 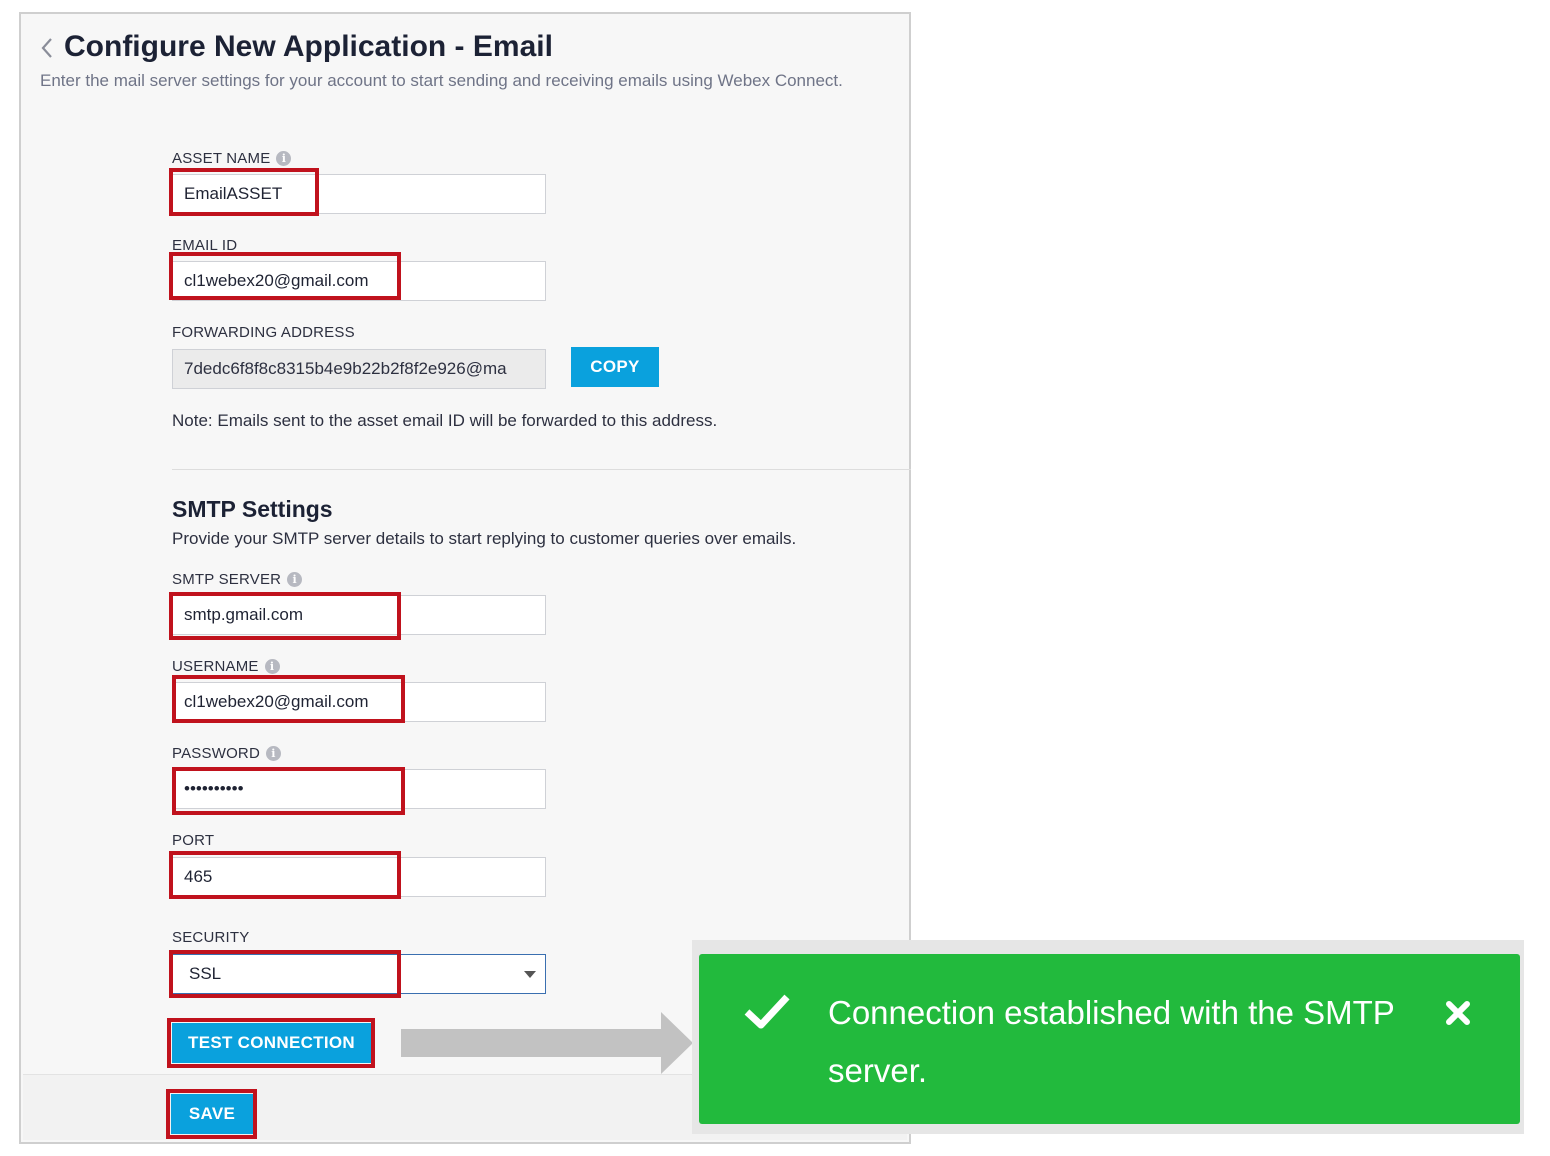 I want to click on smtp-server-label-text: SMTP SERVER, so click(x=227, y=579).